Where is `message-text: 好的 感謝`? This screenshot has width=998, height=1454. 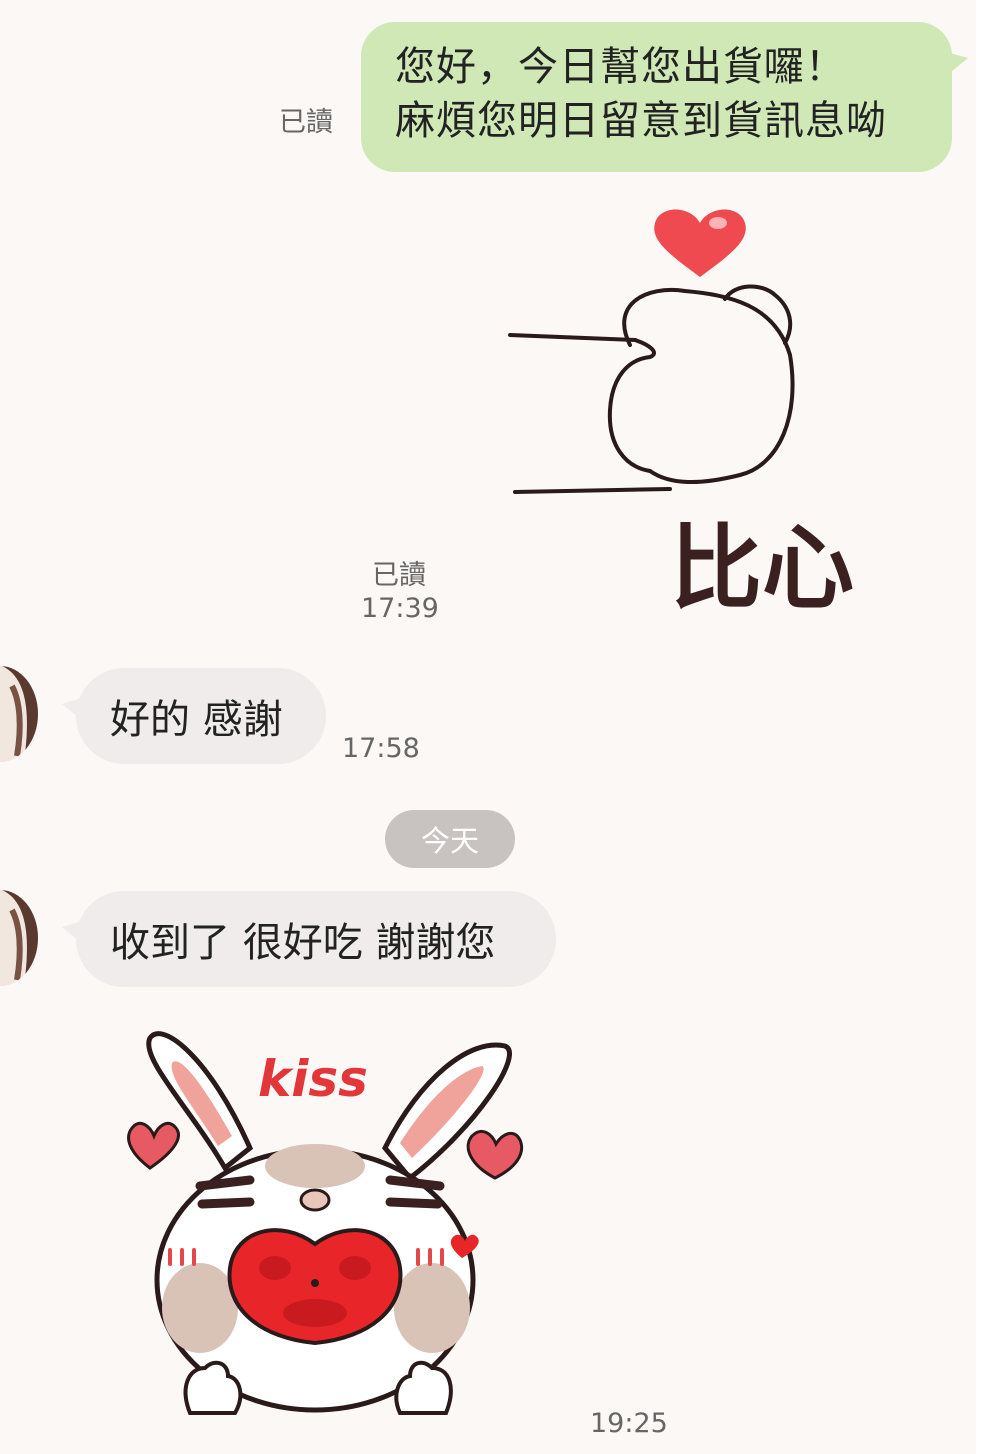 message-text: 好的 感謝 is located at coordinates (196, 720).